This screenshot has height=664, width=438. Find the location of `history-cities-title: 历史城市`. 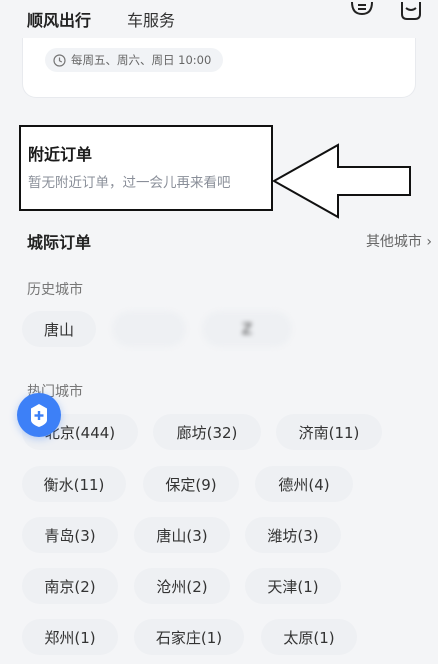

history-cities-title: 历史城市 is located at coordinates (55, 290).